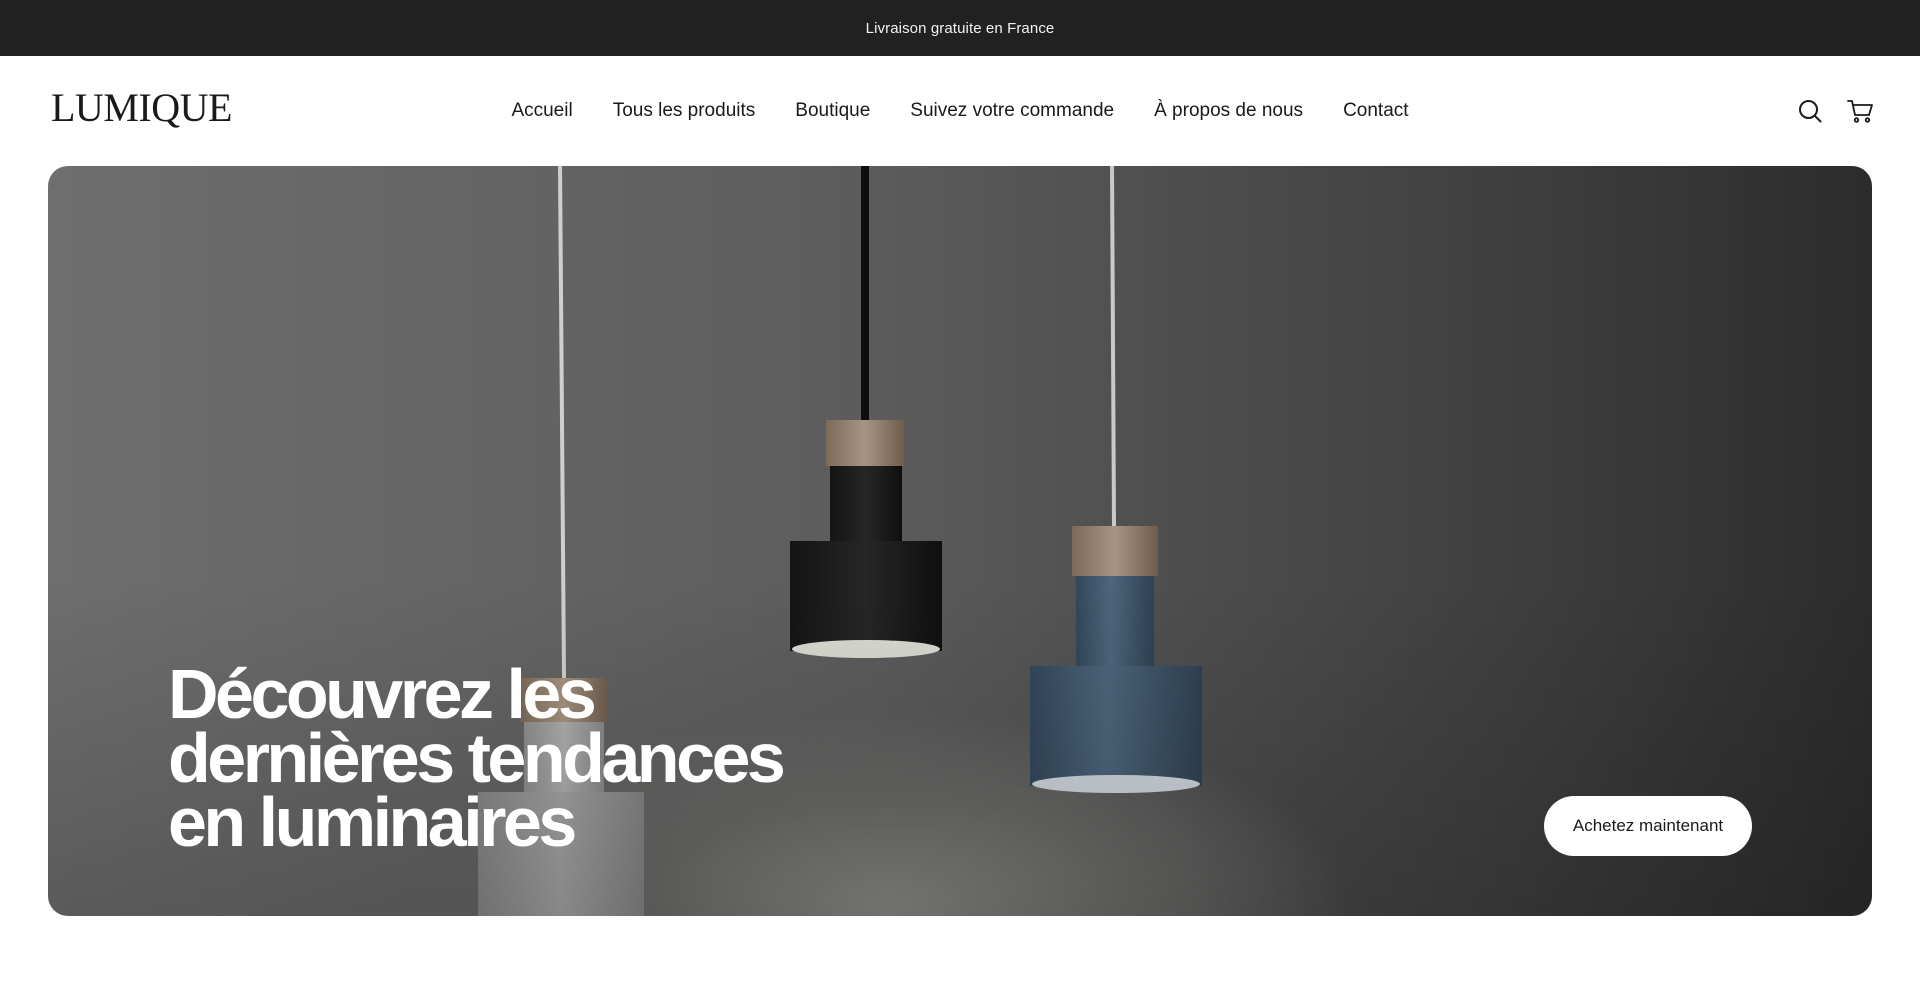  What do you see at coordinates (1375, 111) in the screenshot?
I see `nav-item-contact: Contact` at bounding box center [1375, 111].